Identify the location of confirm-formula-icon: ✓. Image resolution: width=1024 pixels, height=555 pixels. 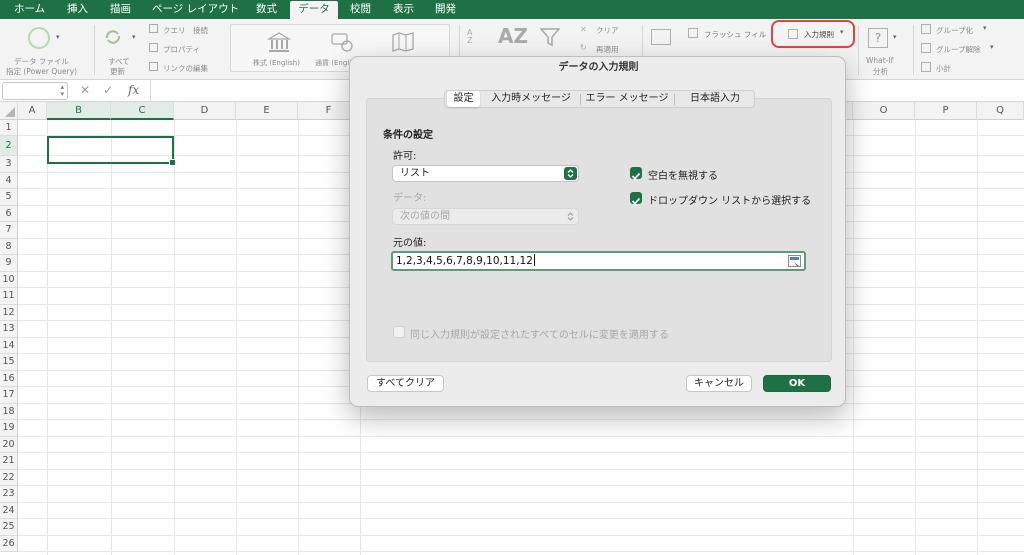
(108, 90).